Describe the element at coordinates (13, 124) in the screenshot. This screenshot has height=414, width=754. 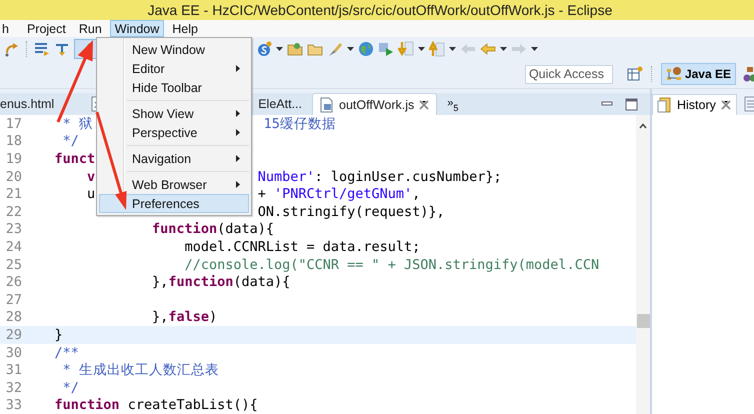
I see `line-number: 17` at that location.